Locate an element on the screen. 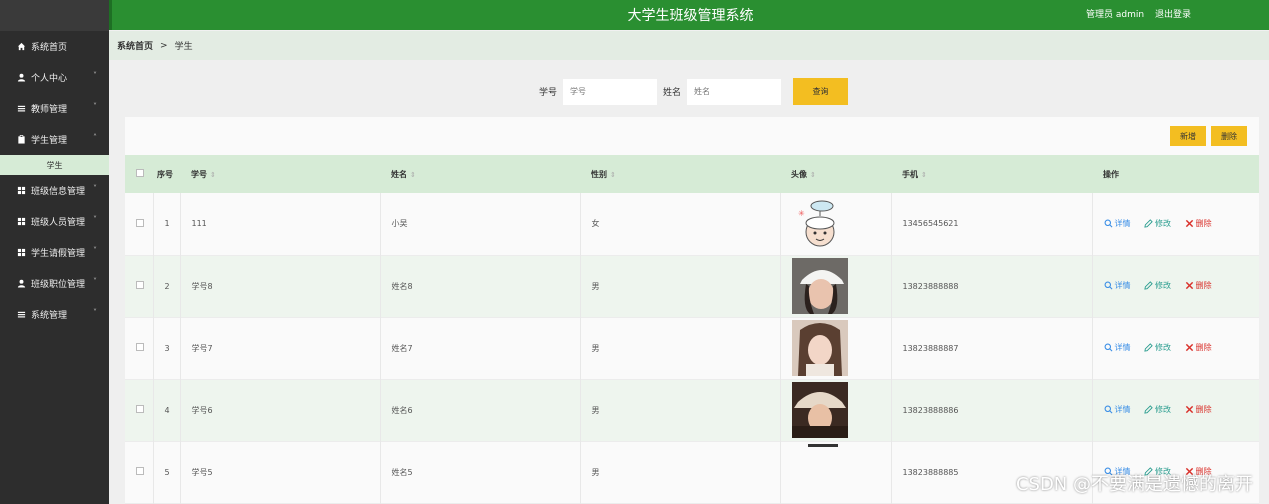 The width and height of the screenshot is (1269, 504). sidebar-item-teachers: 教师管理 ˅ is located at coordinates (54, 108).